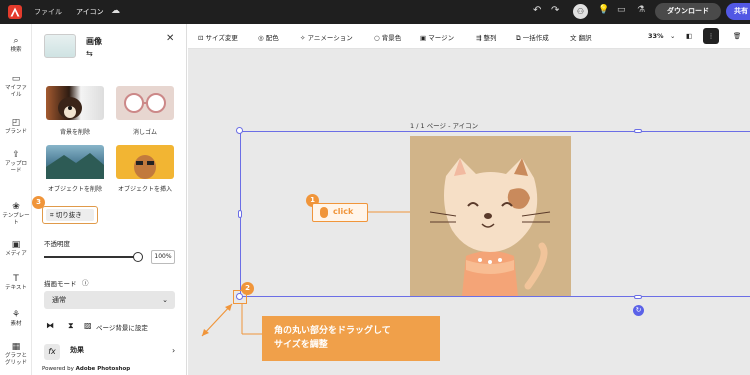 Image resolution: width=750 pixels, height=375 pixels. I want to click on toolbar-translate: 文 翻訳, so click(581, 37).